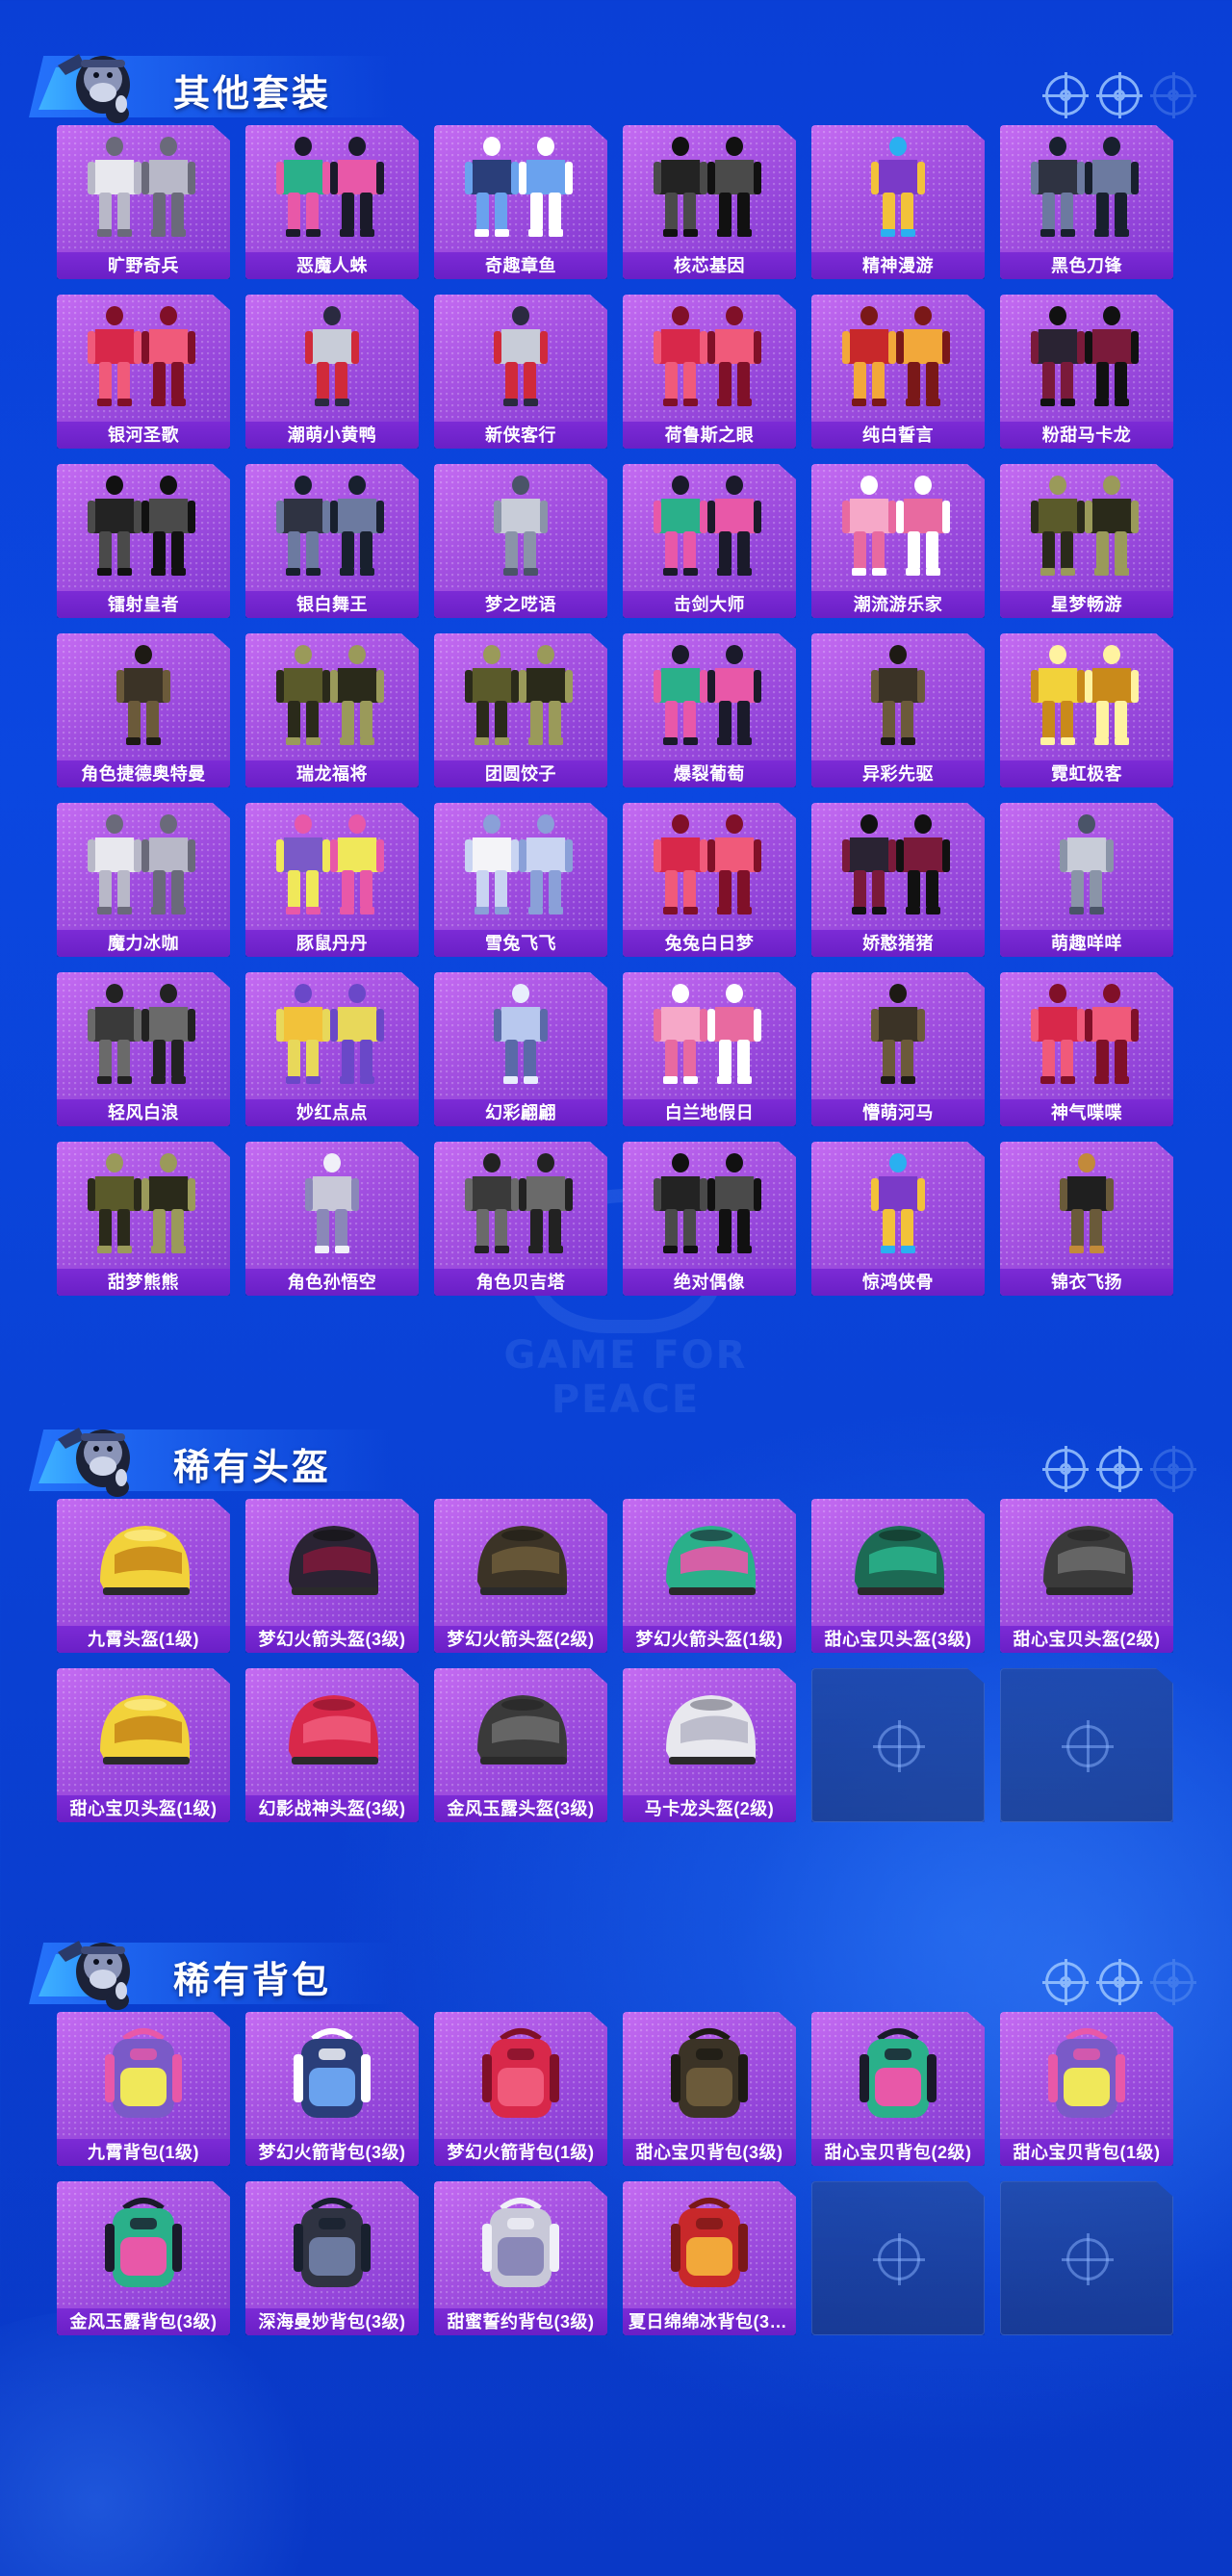  What do you see at coordinates (332, 1809) in the screenshot?
I see `item-name: 幻影战神头盔(3级)` at bounding box center [332, 1809].